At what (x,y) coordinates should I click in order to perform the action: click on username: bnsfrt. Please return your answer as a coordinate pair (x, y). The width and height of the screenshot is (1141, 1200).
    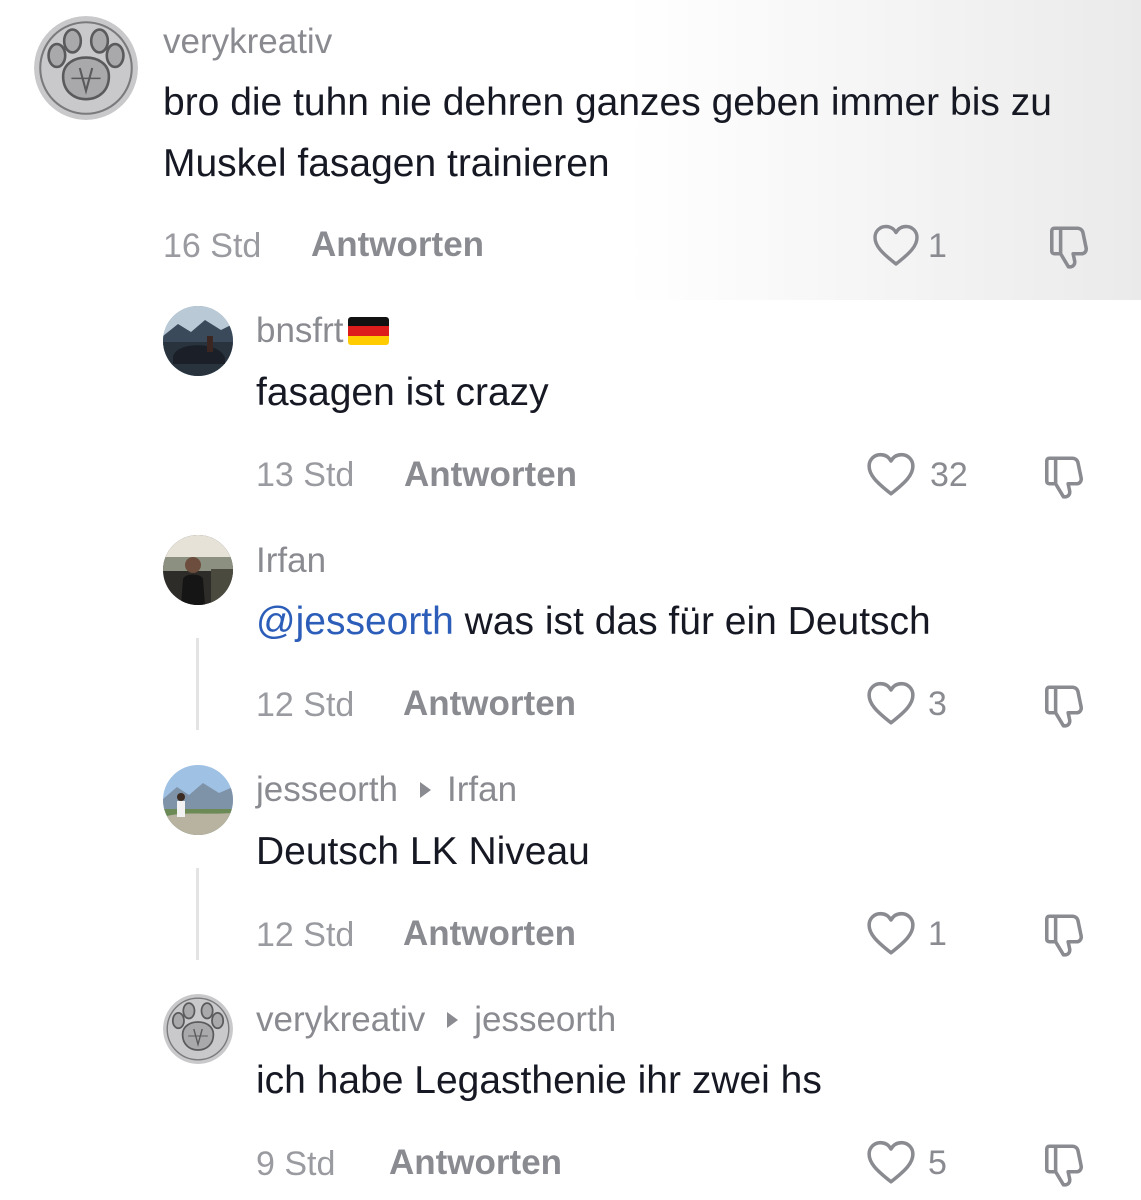
    Looking at the image, I should click on (322, 331).